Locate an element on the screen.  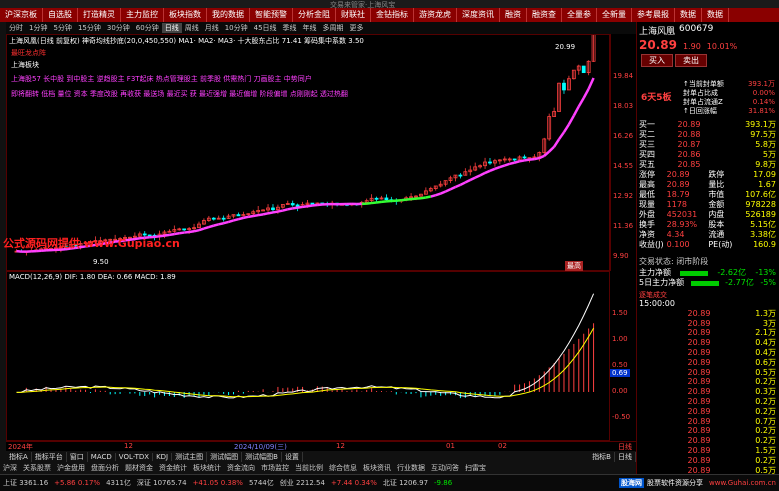
seal-info-row: ↑日回涨幅31.81% is located at coordinates (729, 111).